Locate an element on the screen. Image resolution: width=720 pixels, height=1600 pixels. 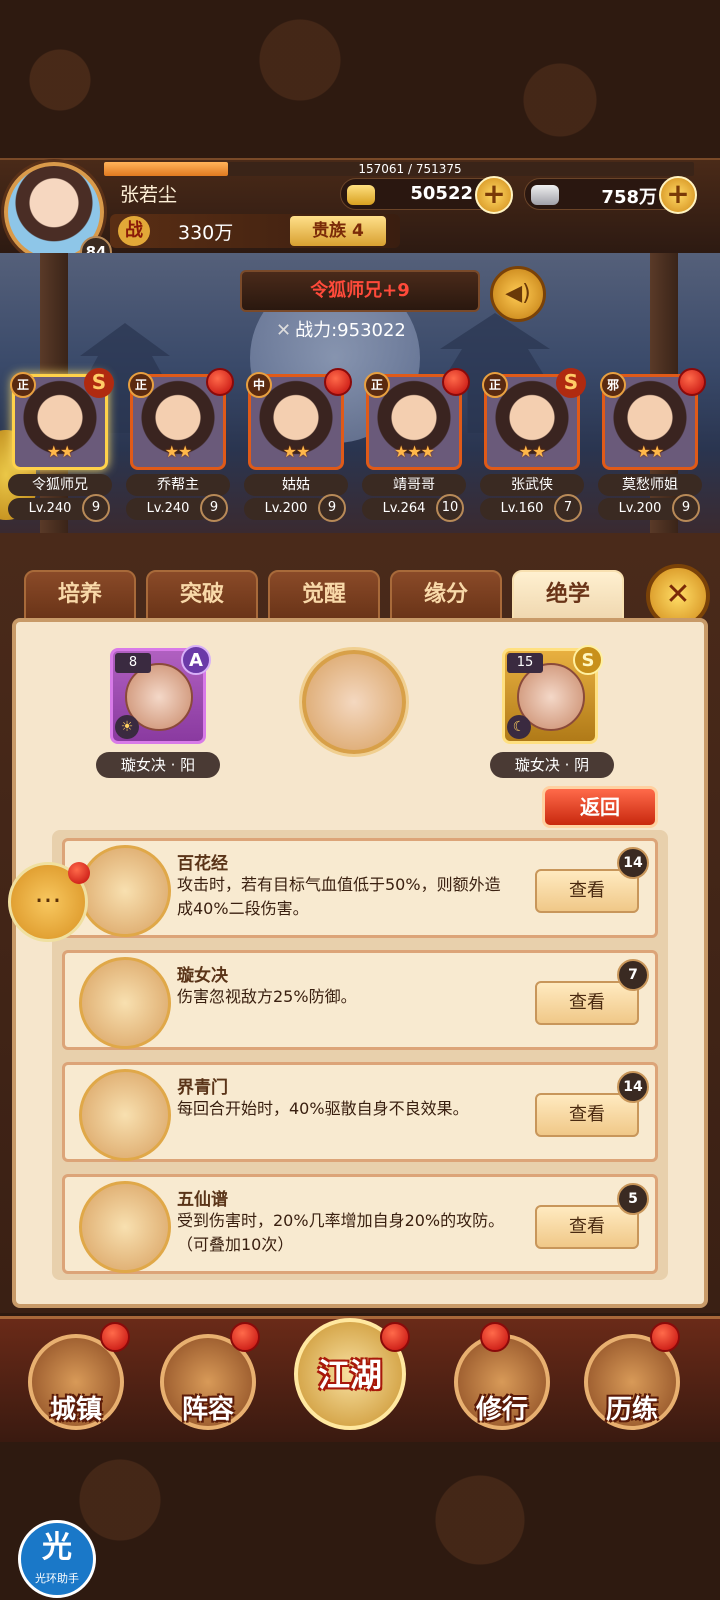
crossed-swords-icon: ✕ is located at coordinates (284, 330).